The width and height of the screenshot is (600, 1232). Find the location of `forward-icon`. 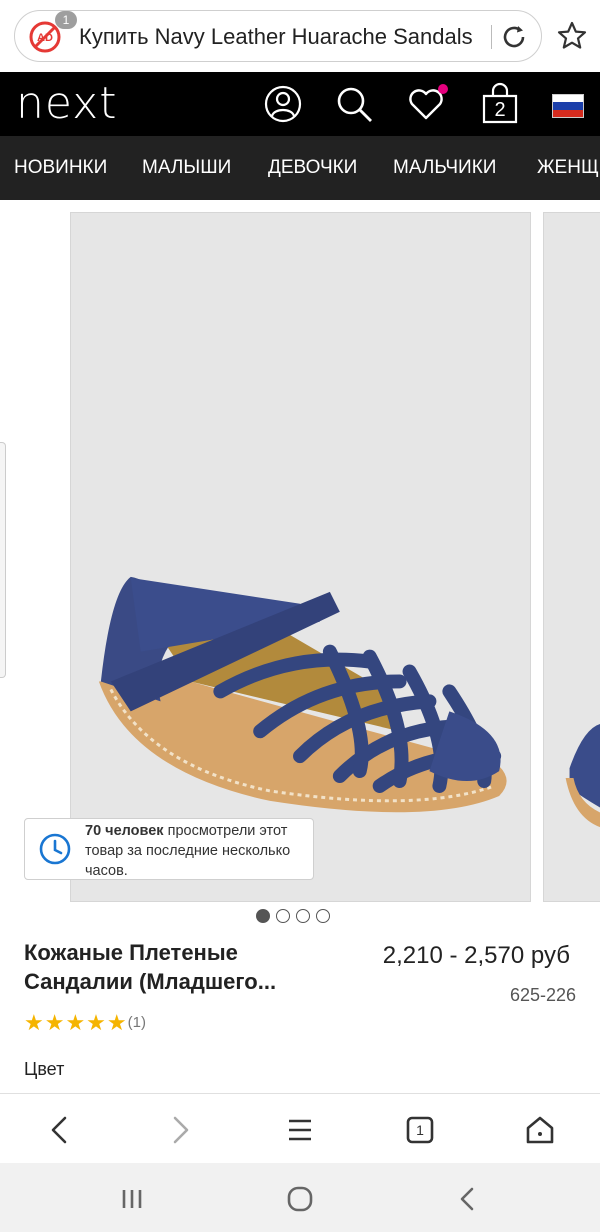

forward-icon is located at coordinates (180, 1130).